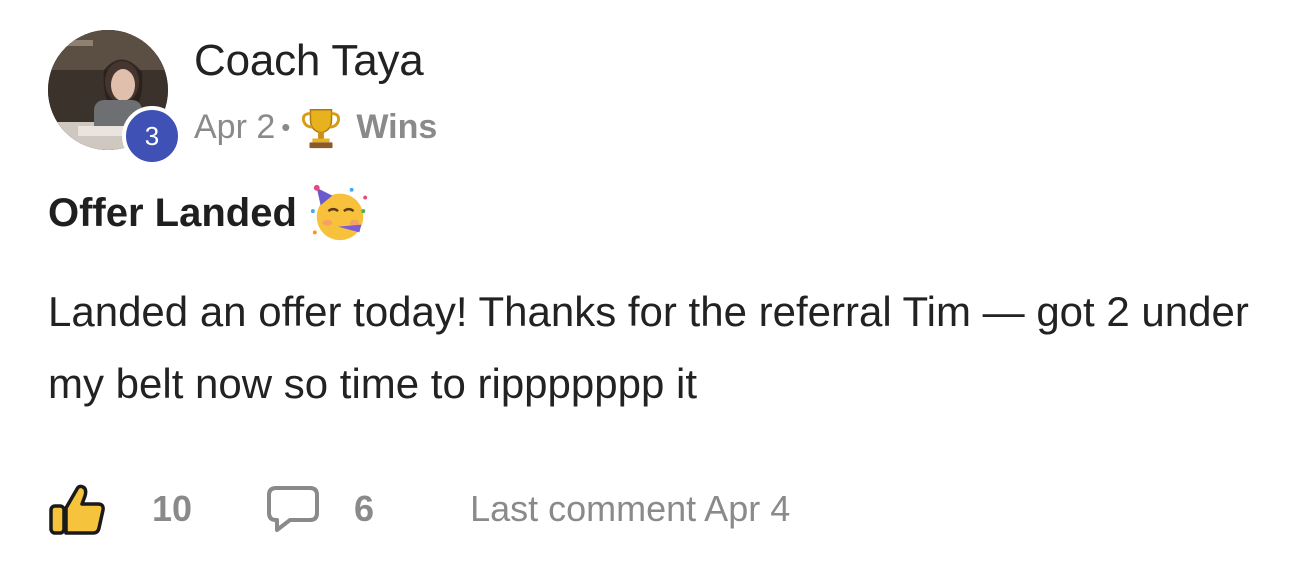 The width and height of the screenshot is (1290, 578). Describe the element at coordinates (172, 508) in the screenshot. I see `like-count: 10` at that location.